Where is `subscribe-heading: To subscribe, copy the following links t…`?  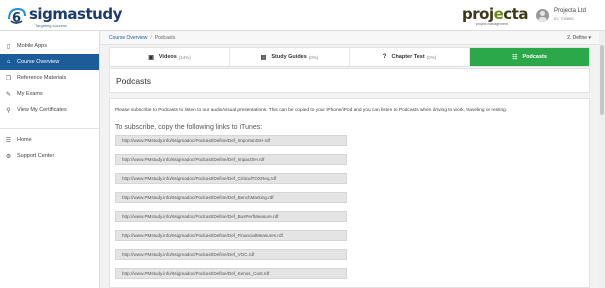
subscribe-heading: To subscribe, copy the following links t… is located at coordinates (189, 127).